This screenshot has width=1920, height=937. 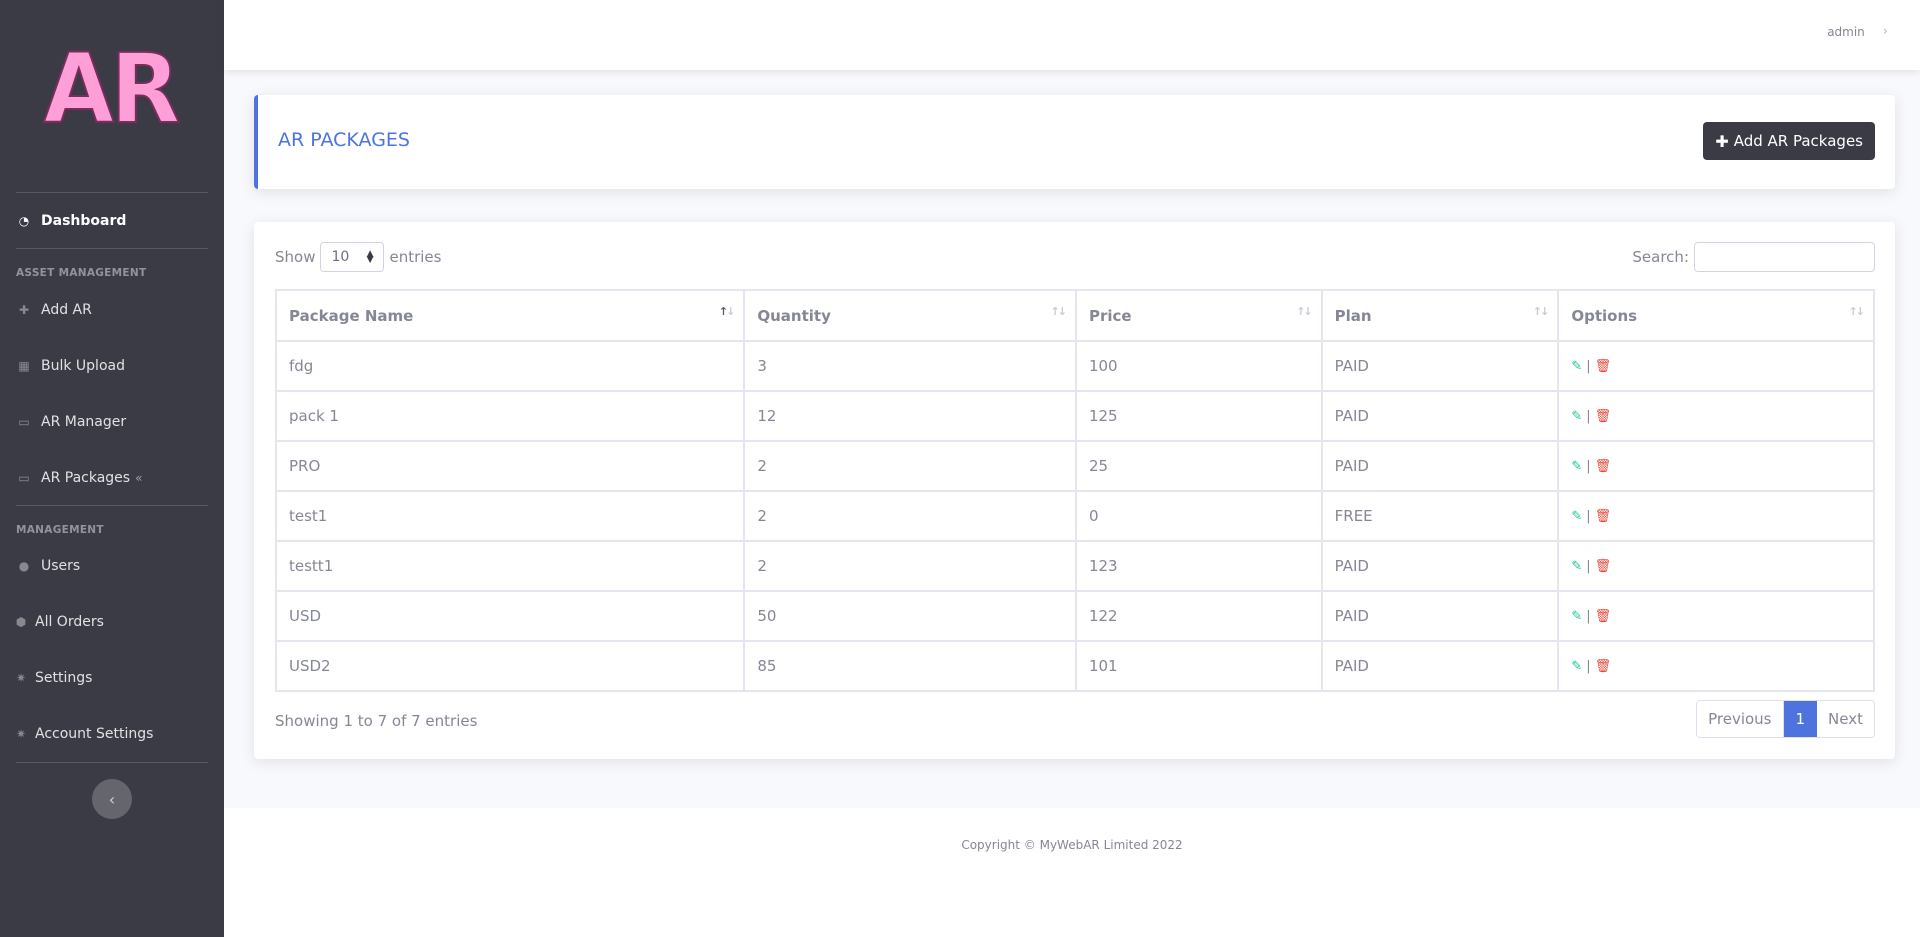 What do you see at coordinates (1198, 566) in the screenshot?
I see `cell-price: 123` at bounding box center [1198, 566].